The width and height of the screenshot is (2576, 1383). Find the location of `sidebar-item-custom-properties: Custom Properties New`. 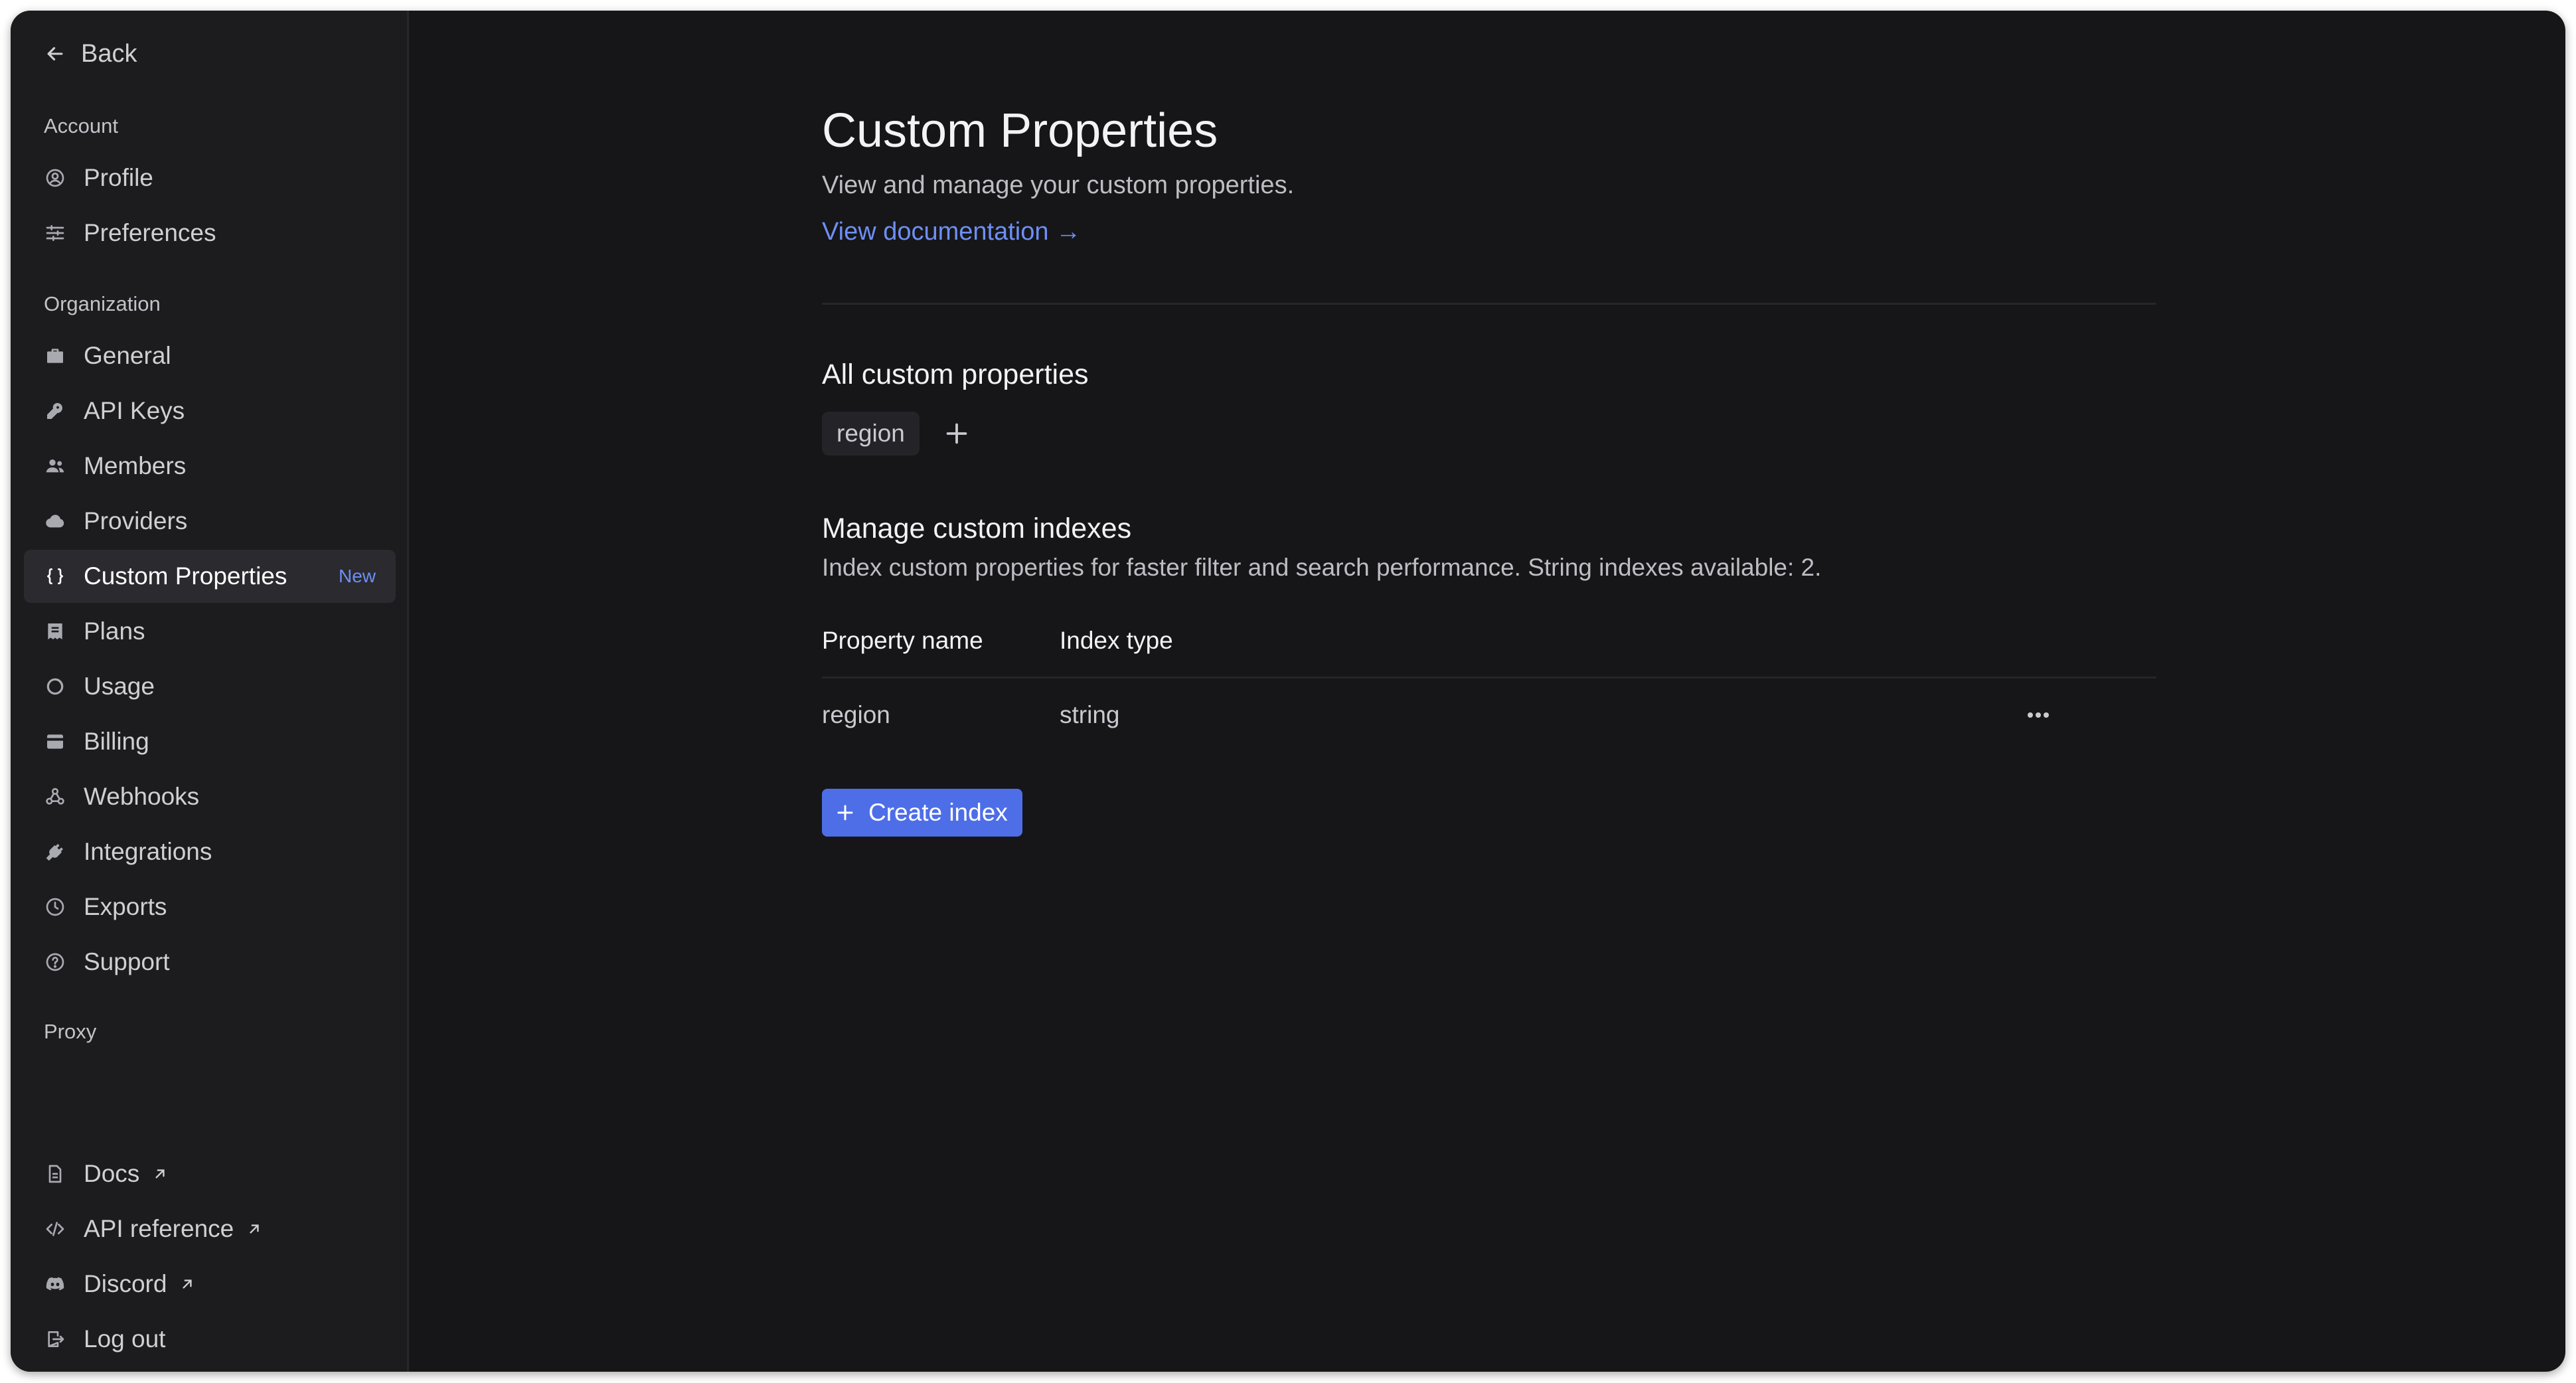

sidebar-item-custom-properties: Custom Properties New is located at coordinates (210, 576).